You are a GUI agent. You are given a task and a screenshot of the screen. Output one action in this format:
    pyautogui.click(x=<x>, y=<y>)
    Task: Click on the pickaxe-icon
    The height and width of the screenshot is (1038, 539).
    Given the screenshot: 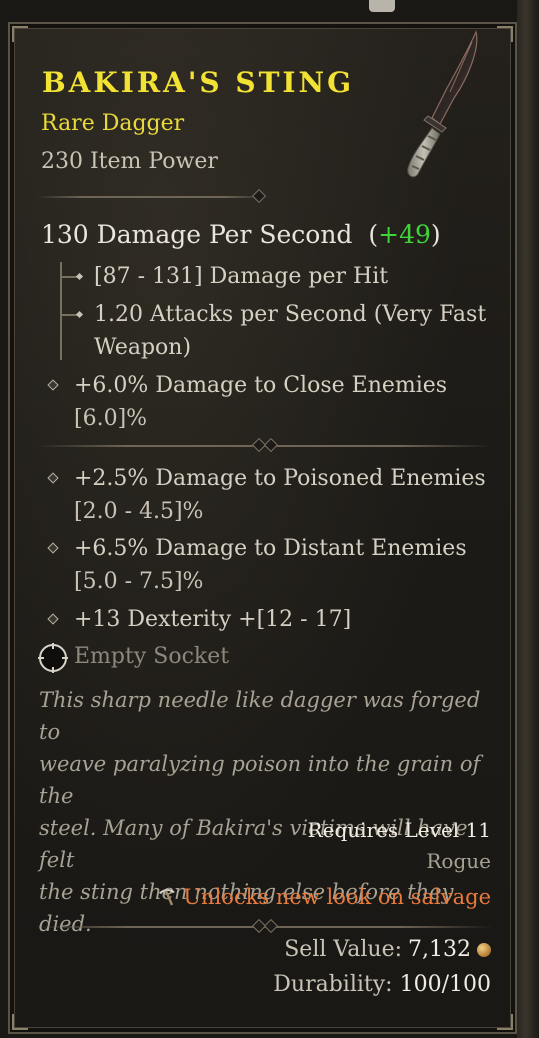 What is the action you would take?
    pyautogui.click(x=167, y=897)
    